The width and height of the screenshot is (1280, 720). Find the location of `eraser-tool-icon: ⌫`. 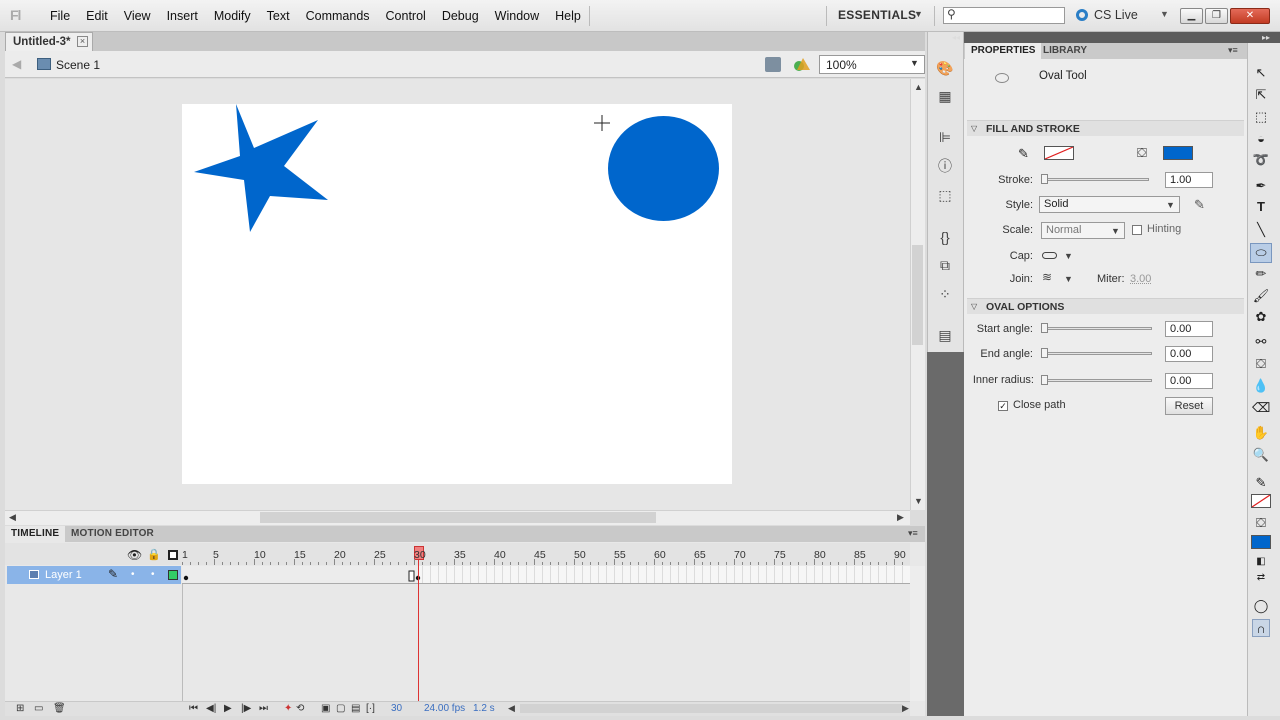

eraser-tool-icon: ⌫ is located at coordinates (1261, 408).